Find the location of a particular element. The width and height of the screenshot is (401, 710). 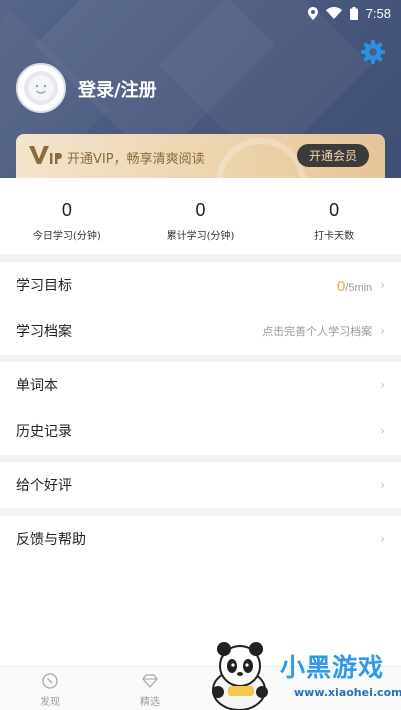

tab-label: 发现 is located at coordinates (50, 702).